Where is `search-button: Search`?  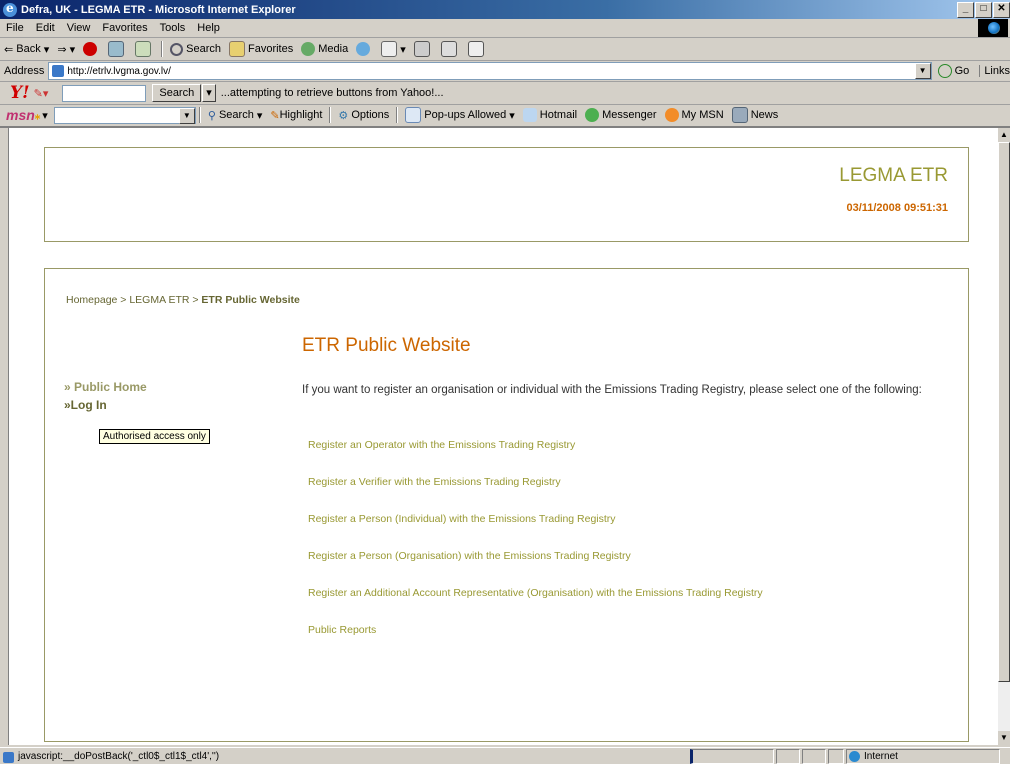
search-button: Search is located at coordinates (195, 49).